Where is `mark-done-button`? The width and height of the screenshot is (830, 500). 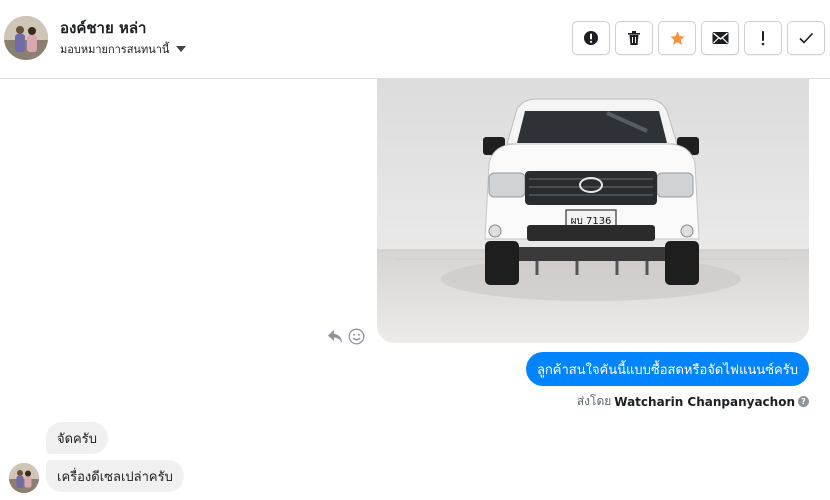
mark-done-button is located at coordinates (806, 38).